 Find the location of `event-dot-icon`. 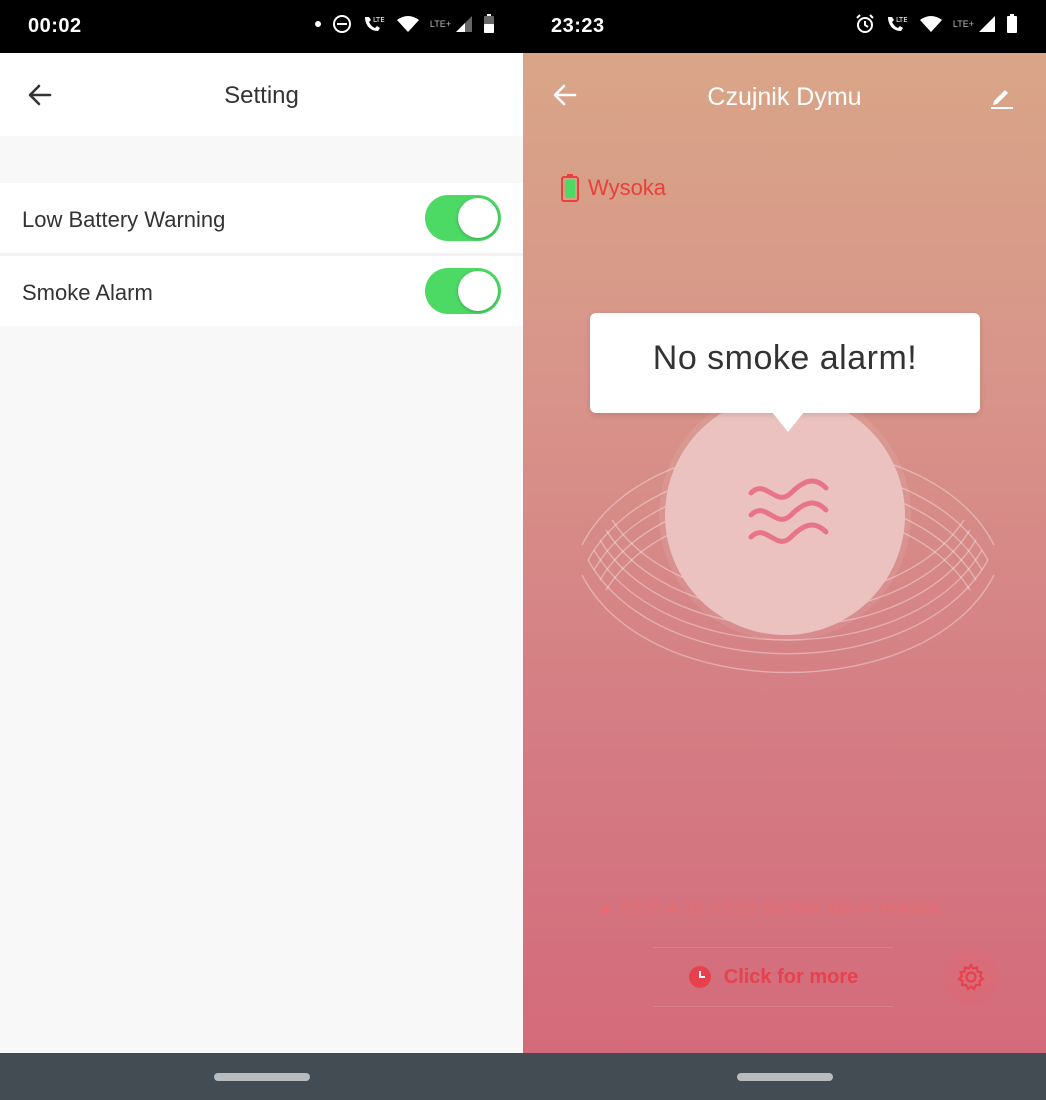

event-dot-icon is located at coordinates (605, 909).